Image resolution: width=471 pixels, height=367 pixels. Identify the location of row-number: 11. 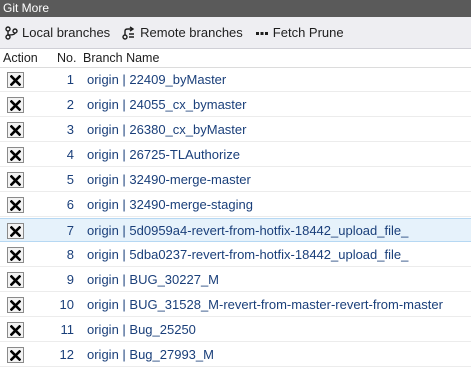
(67, 329).